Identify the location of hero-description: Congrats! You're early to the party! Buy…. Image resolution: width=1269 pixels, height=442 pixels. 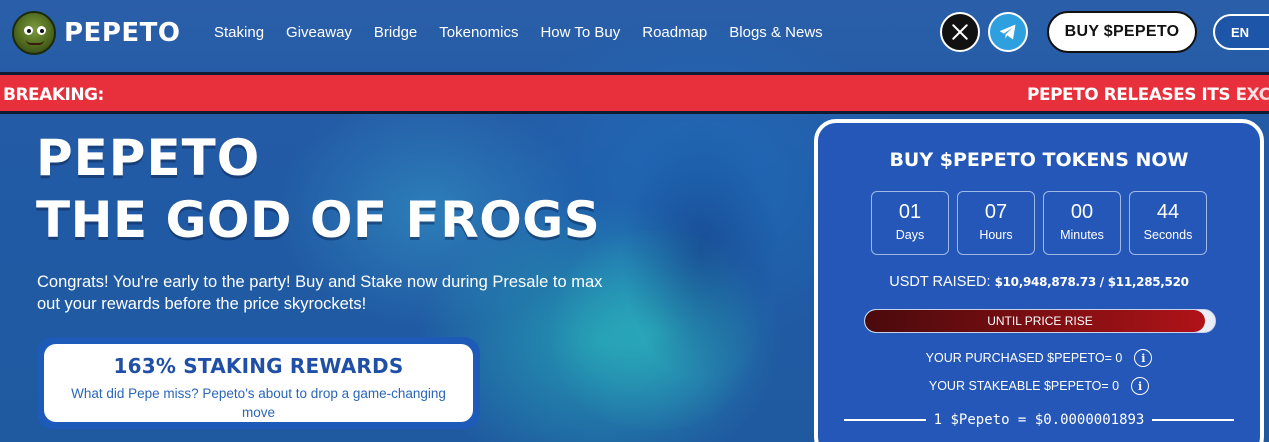
(320, 293).